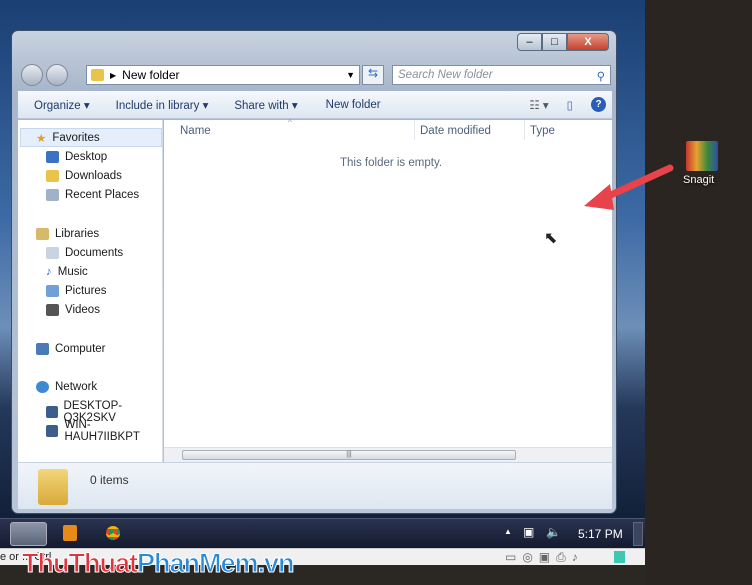 The width and height of the screenshot is (752, 585). What do you see at coordinates (598, 104) in the screenshot?
I see `help-icon: ?` at bounding box center [598, 104].